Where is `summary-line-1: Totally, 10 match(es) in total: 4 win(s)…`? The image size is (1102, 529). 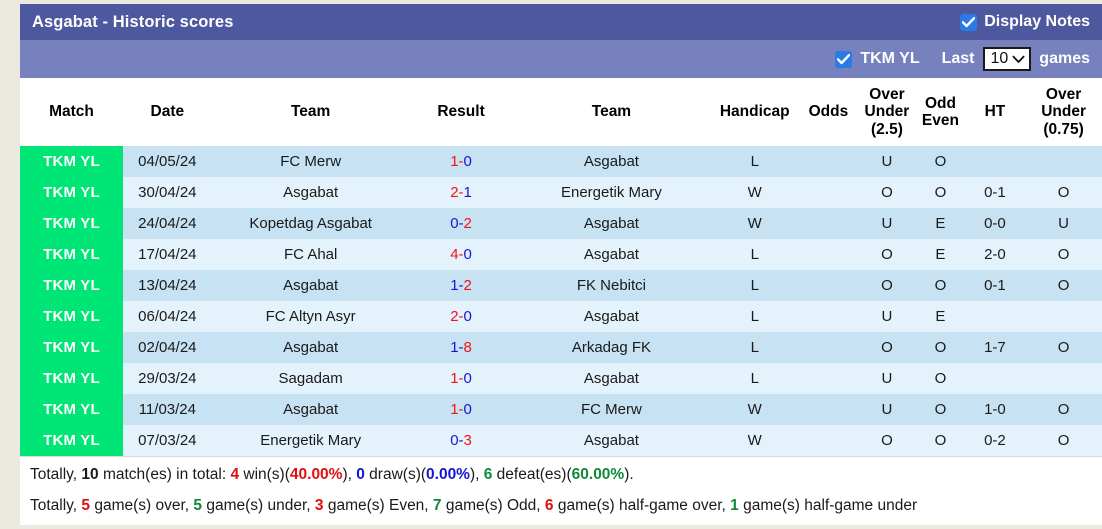 summary-line-1: Totally, 10 match(es) in total: 4 win(s)… is located at coordinates (561, 474).